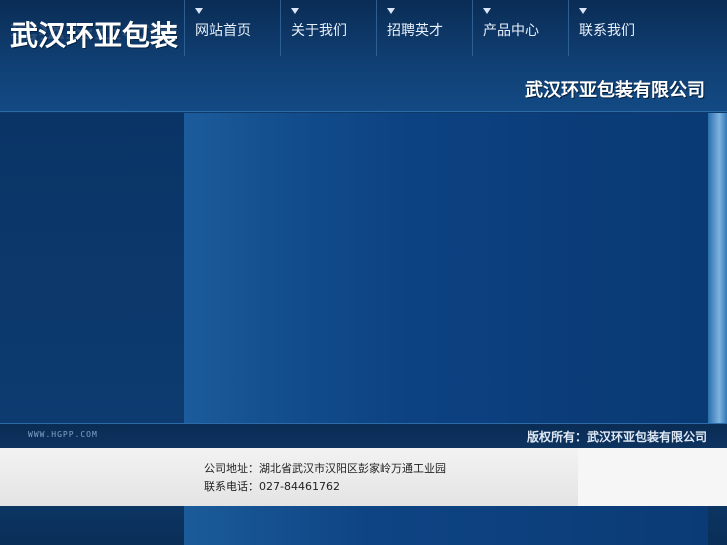  I want to click on company-address: 公司地址：湖北省武汉市汉阳区彭家岭万通工业园, so click(325, 468).